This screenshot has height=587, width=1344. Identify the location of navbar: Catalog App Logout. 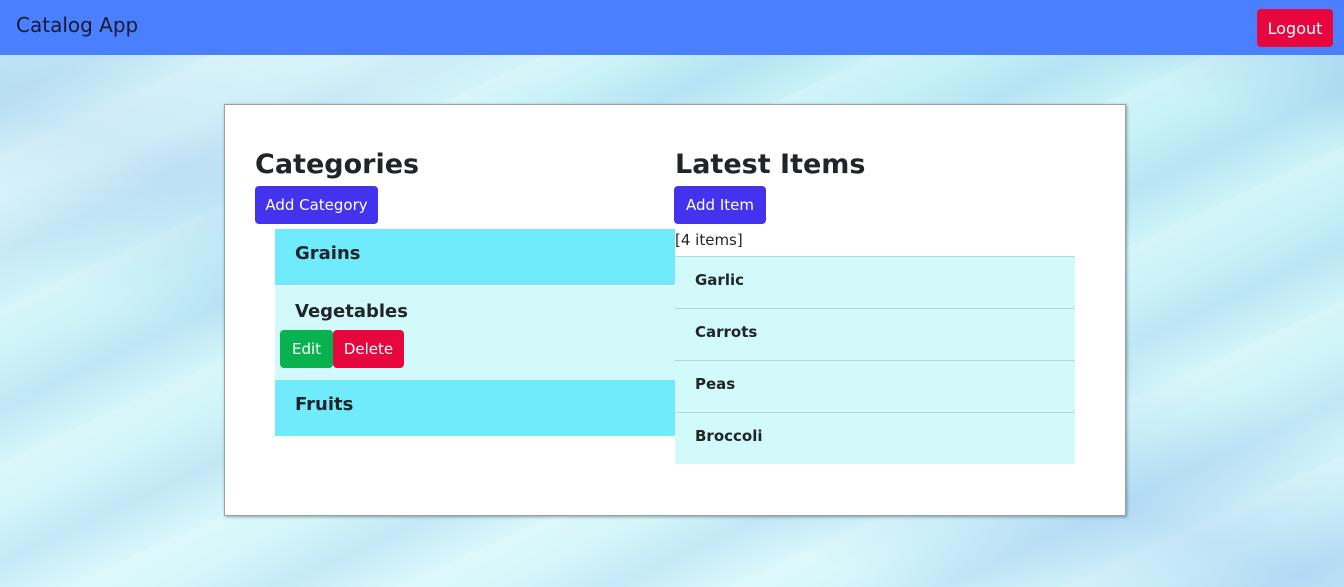
(672, 27).